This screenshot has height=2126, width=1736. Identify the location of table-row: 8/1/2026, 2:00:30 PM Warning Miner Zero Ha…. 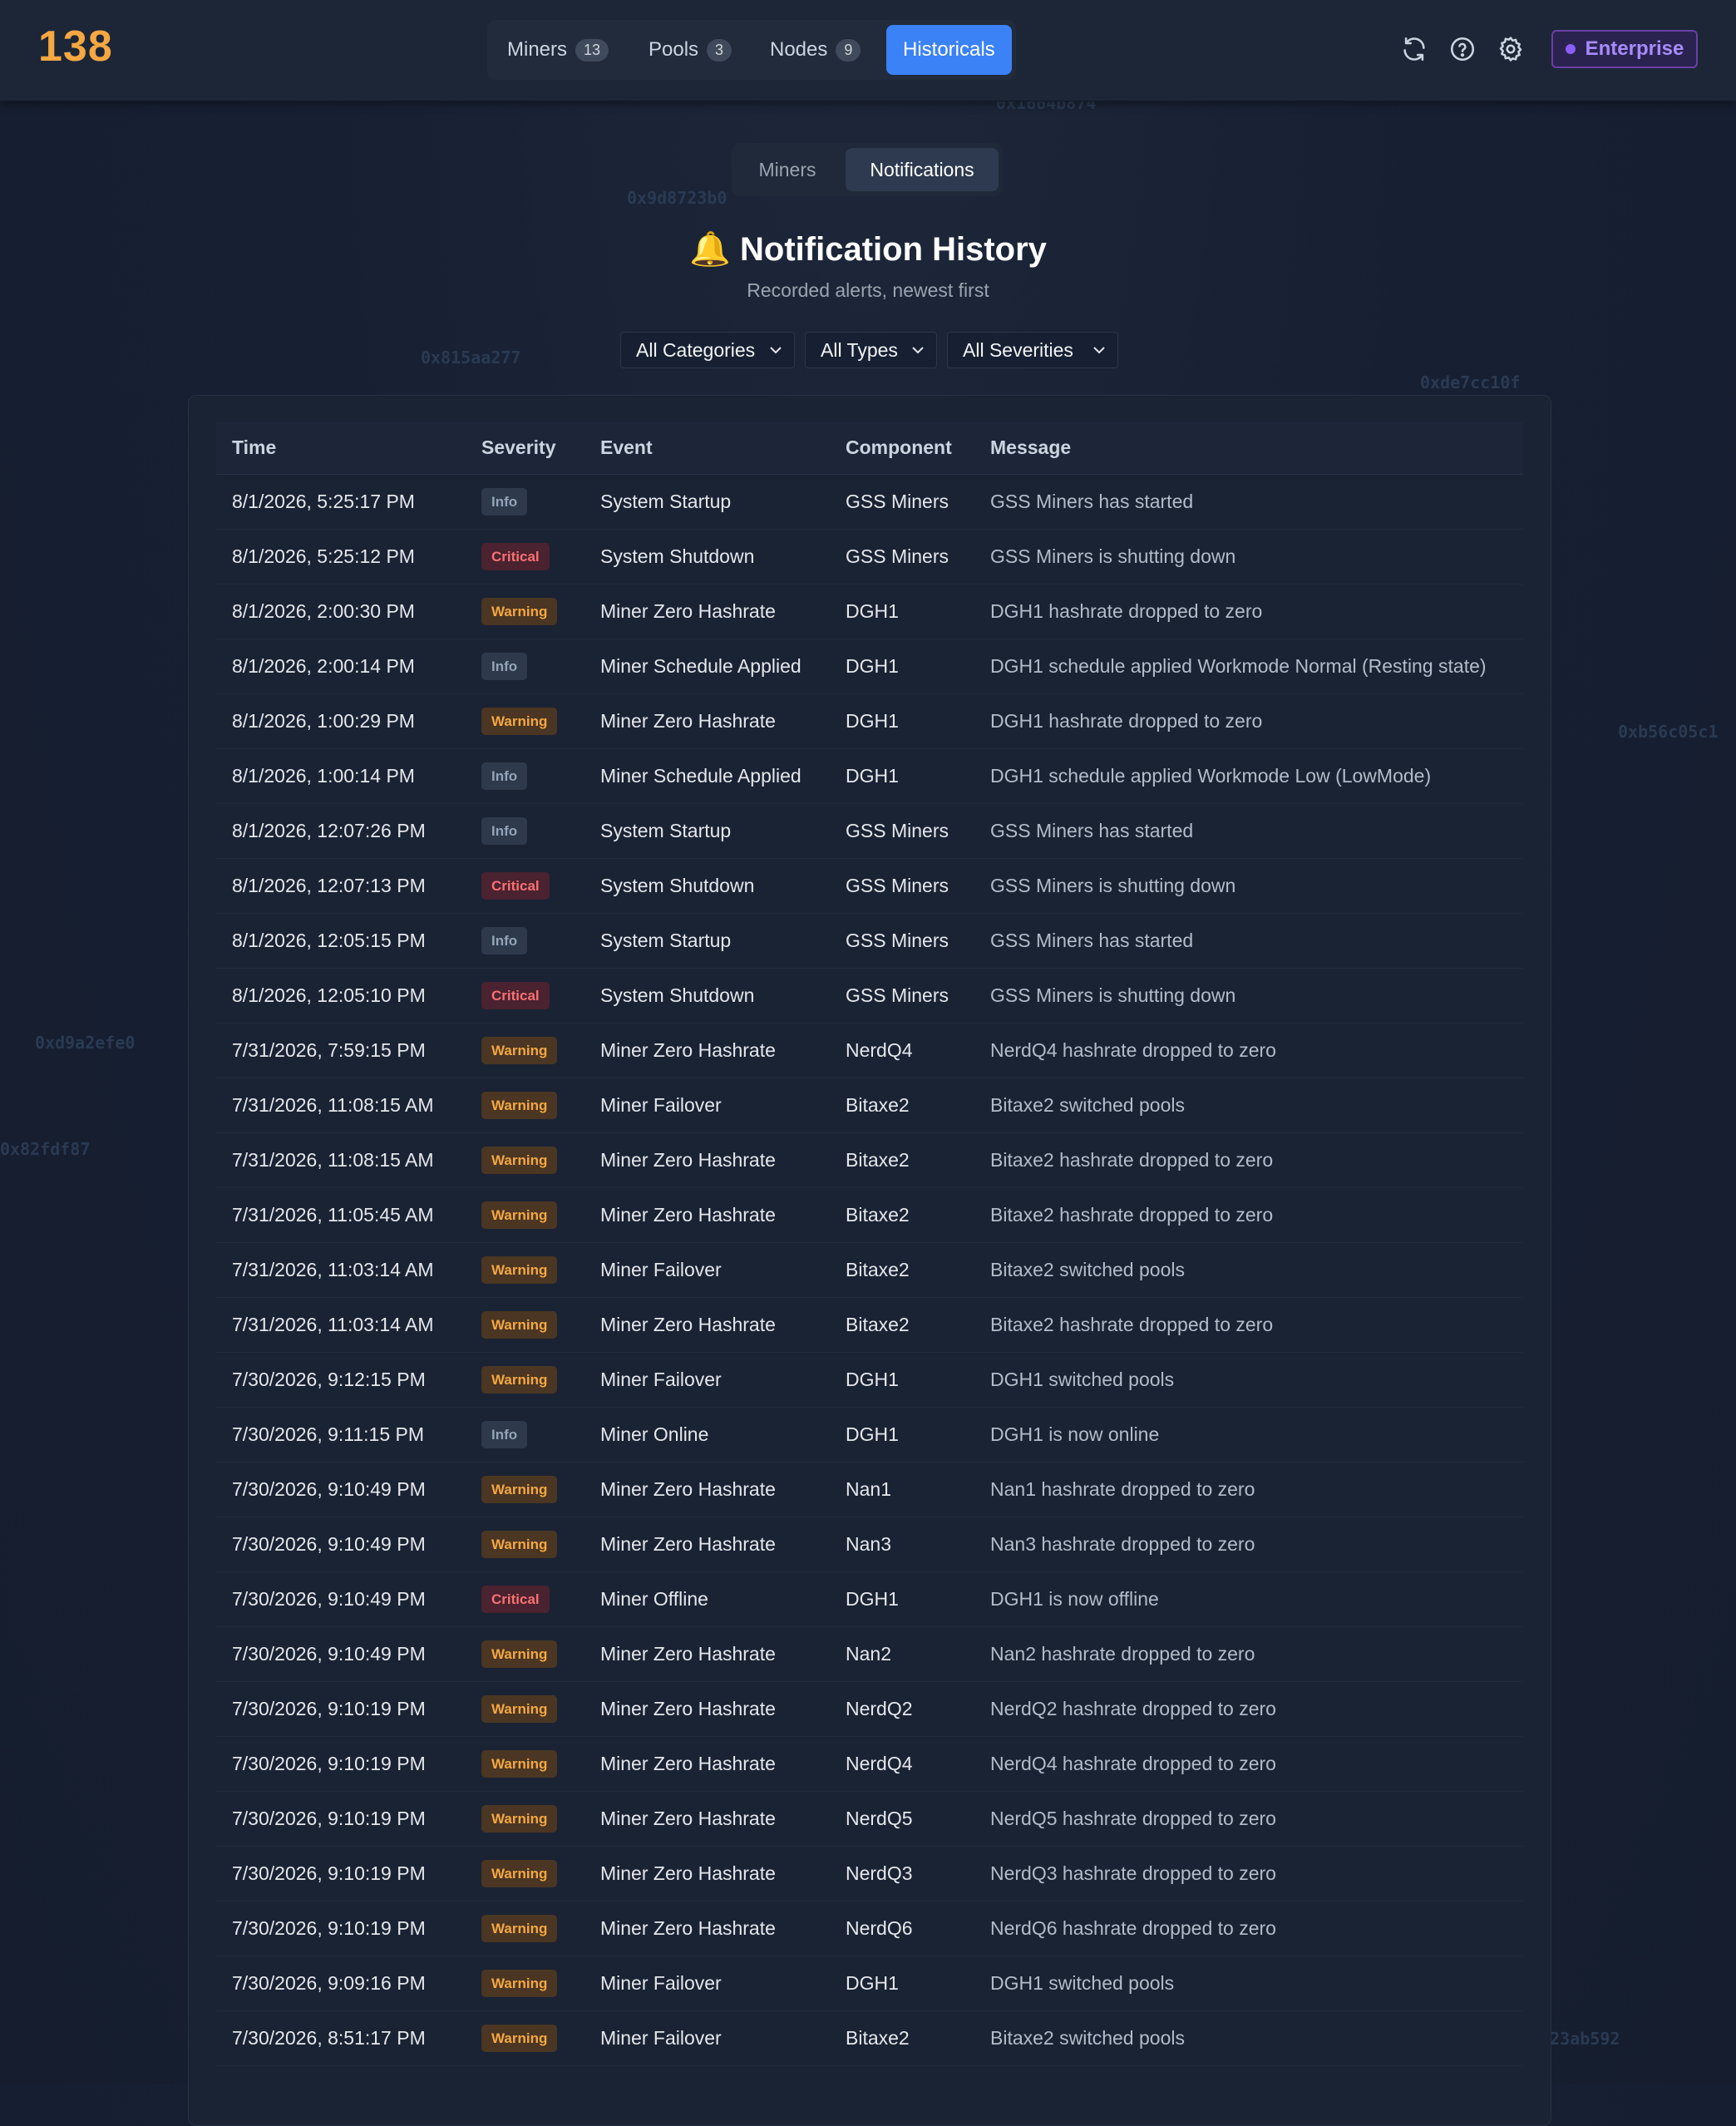
(870, 611).